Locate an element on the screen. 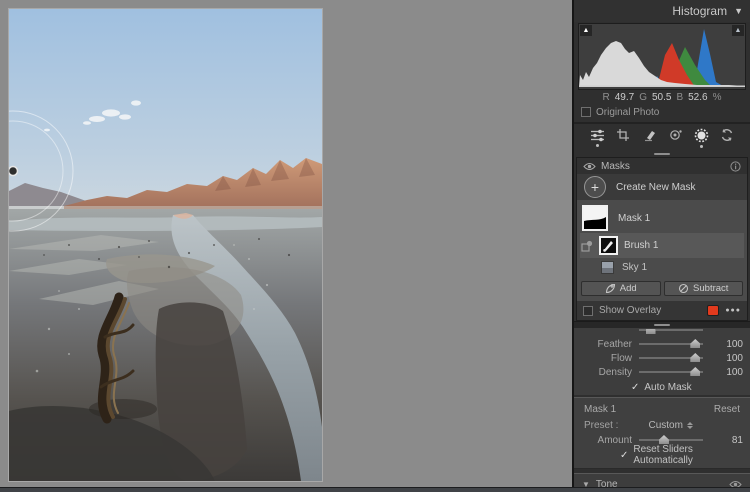 The image size is (750, 492). auto-mask-checkbox: ✓ is located at coordinates (635, 387).